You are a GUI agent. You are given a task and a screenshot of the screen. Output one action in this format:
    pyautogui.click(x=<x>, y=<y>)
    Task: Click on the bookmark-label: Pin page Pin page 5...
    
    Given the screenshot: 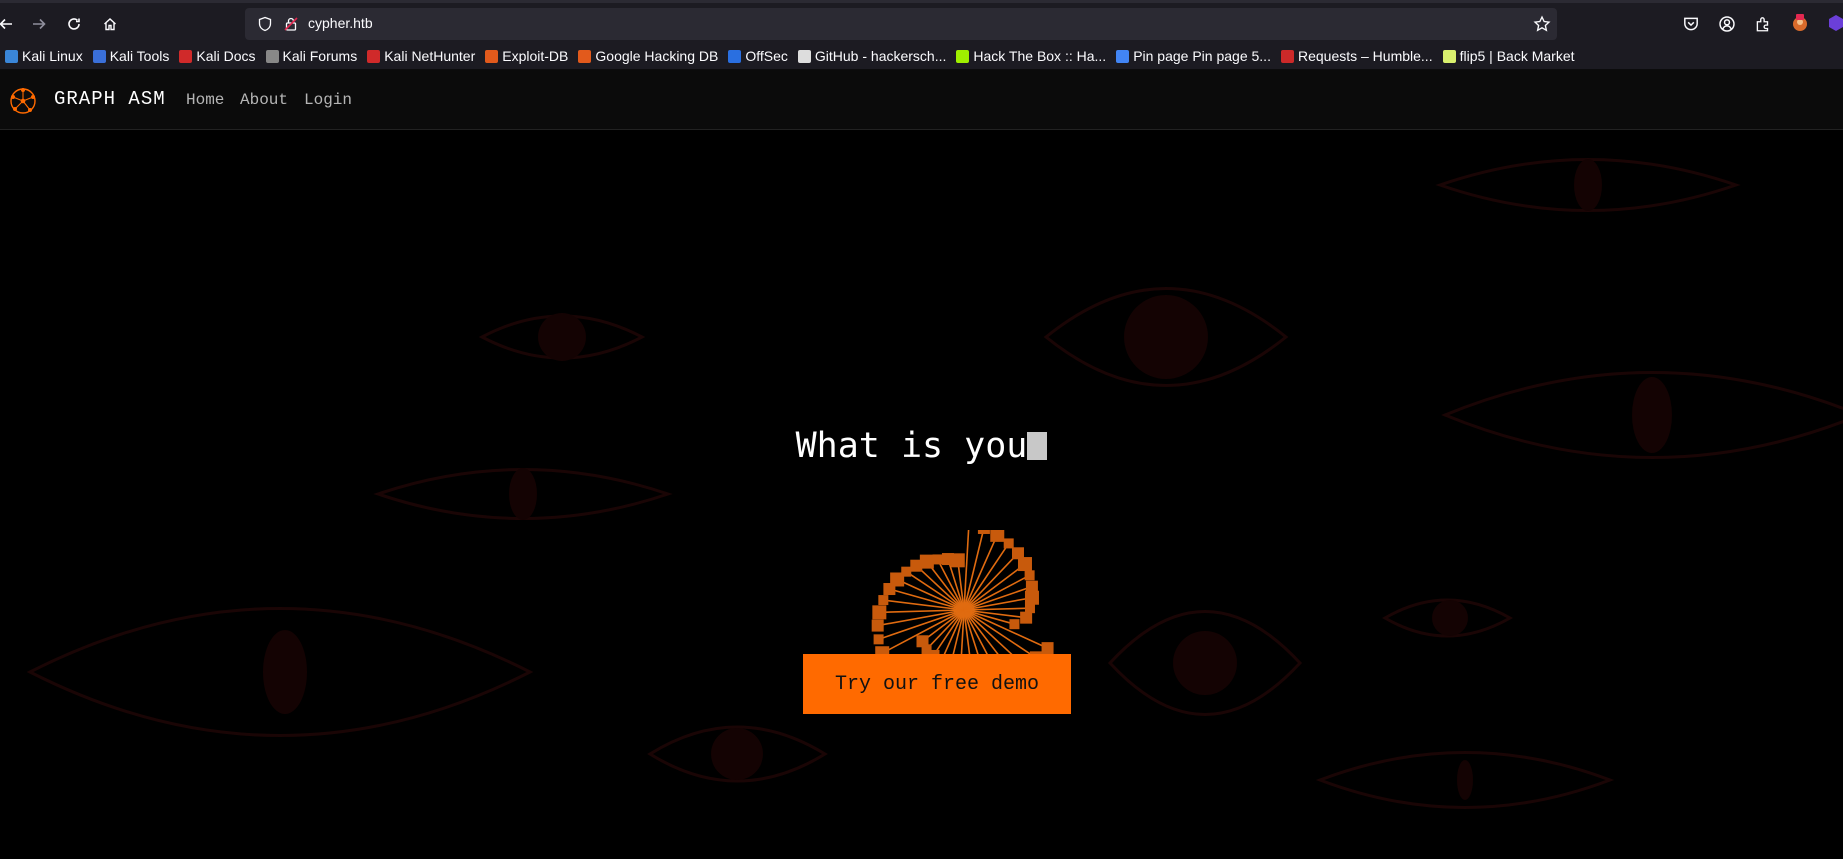 What is the action you would take?
    pyautogui.click(x=1202, y=56)
    